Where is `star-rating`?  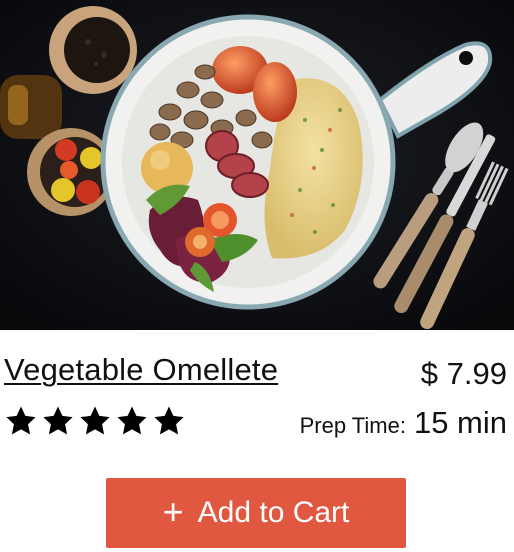
star-rating is located at coordinates (95, 421).